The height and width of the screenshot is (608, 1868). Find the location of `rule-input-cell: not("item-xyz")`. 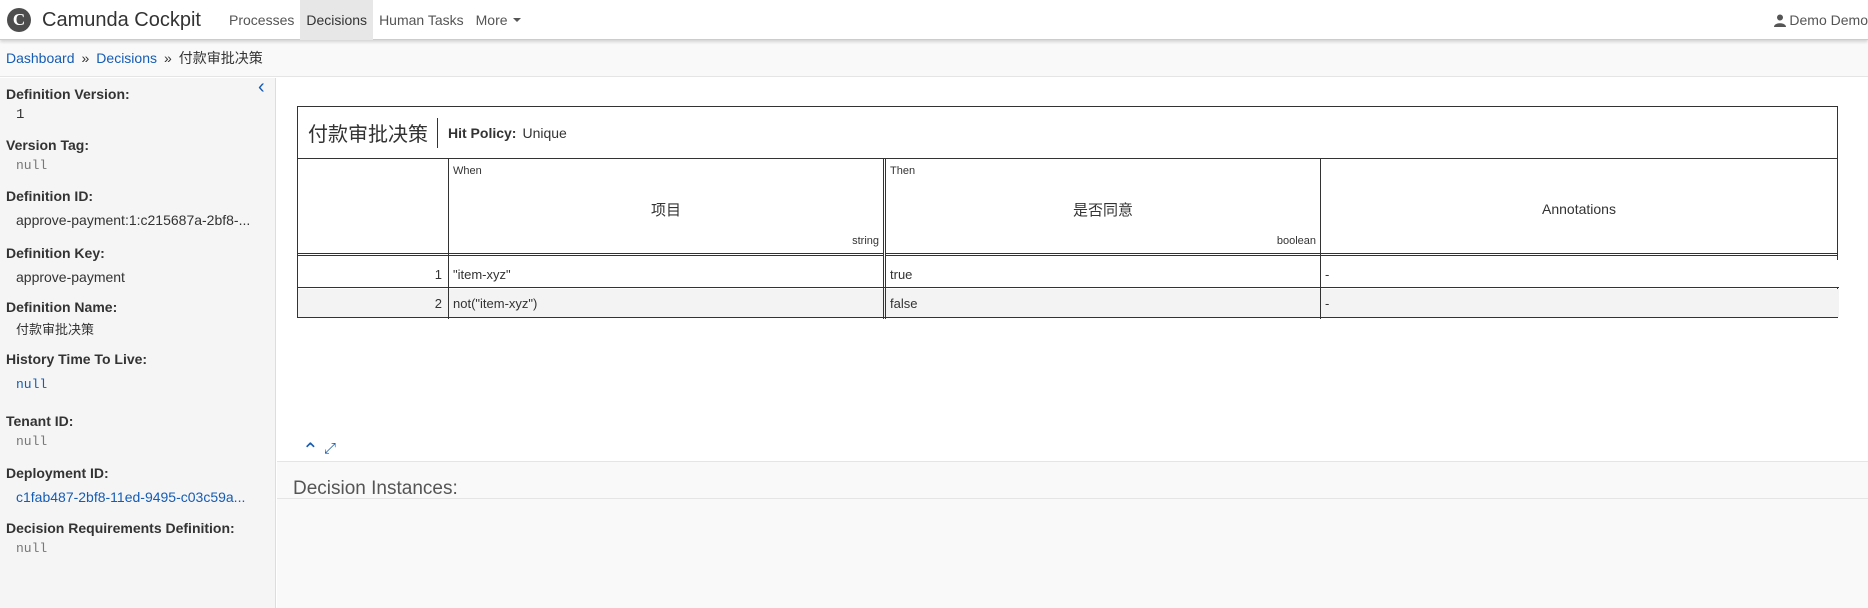

rule-input-cell: not("item-xyz") is located at coordinates (667, 303).